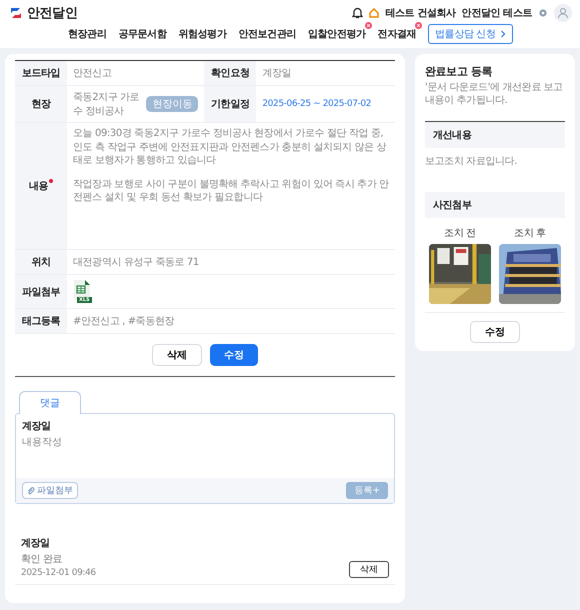 Image resolution: width=580 pixels, height=610 pixels. What do you see at coordinates (41, 291) in the screenshot?
I see `field-label: 파일첨부` at bounding box center [41, 291].